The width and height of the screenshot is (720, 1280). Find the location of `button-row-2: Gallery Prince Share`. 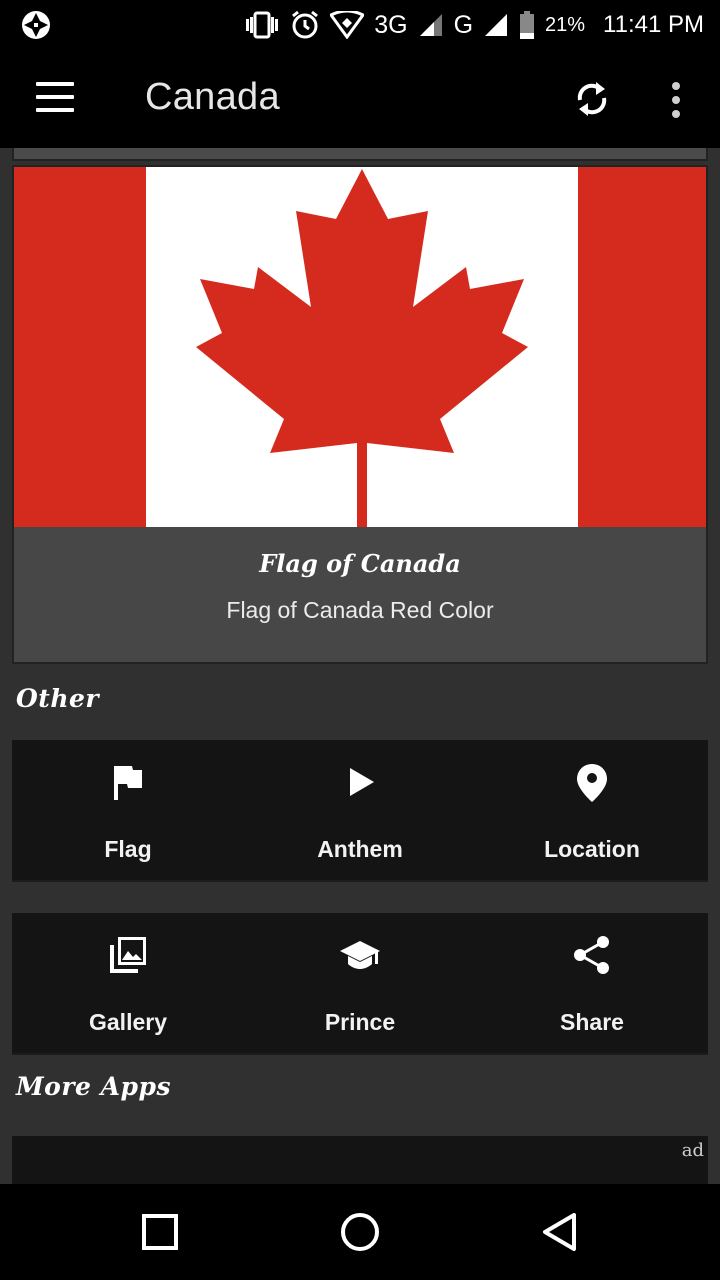

button-row-2: Gallery Prince Share is located at coordinates (360, 984).